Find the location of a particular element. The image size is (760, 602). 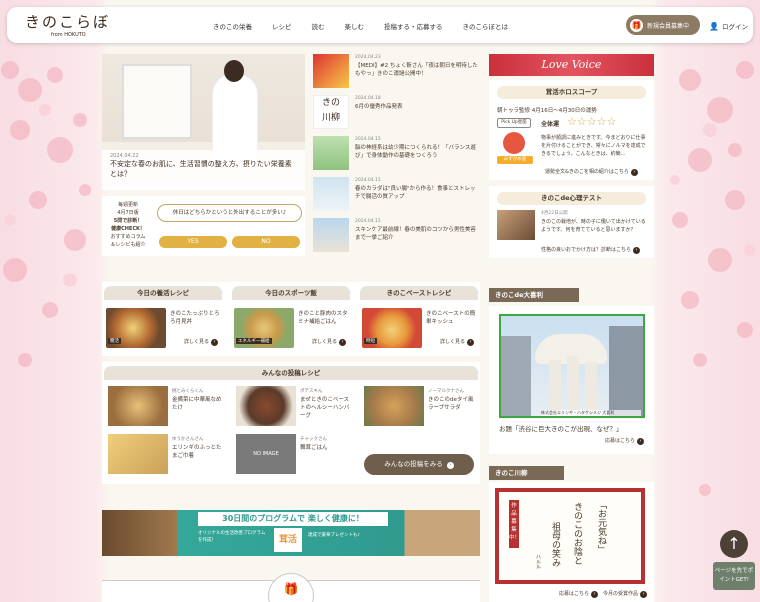

psych-date: 4月22日公開 is located at coordinates (554, 213).